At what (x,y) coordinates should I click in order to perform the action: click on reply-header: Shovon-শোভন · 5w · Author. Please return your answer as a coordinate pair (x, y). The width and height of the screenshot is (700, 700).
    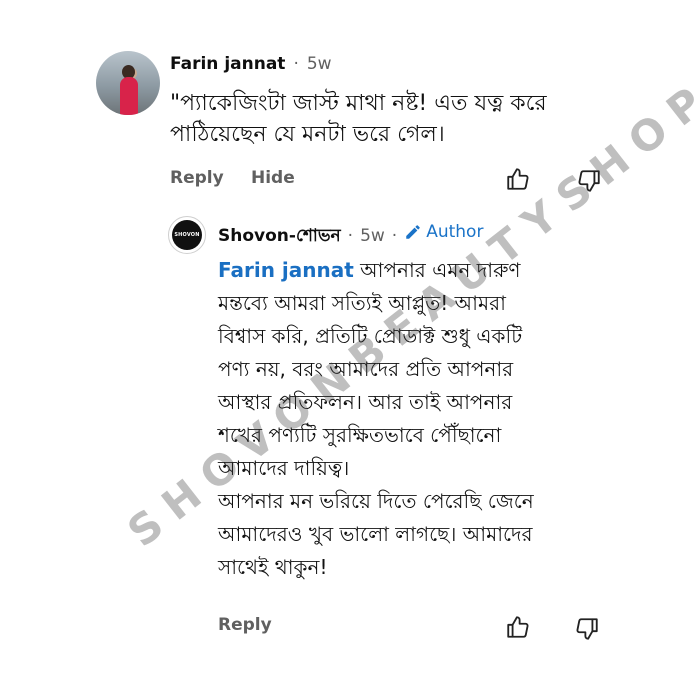
    Looking at the image, I should click on (350, 236).